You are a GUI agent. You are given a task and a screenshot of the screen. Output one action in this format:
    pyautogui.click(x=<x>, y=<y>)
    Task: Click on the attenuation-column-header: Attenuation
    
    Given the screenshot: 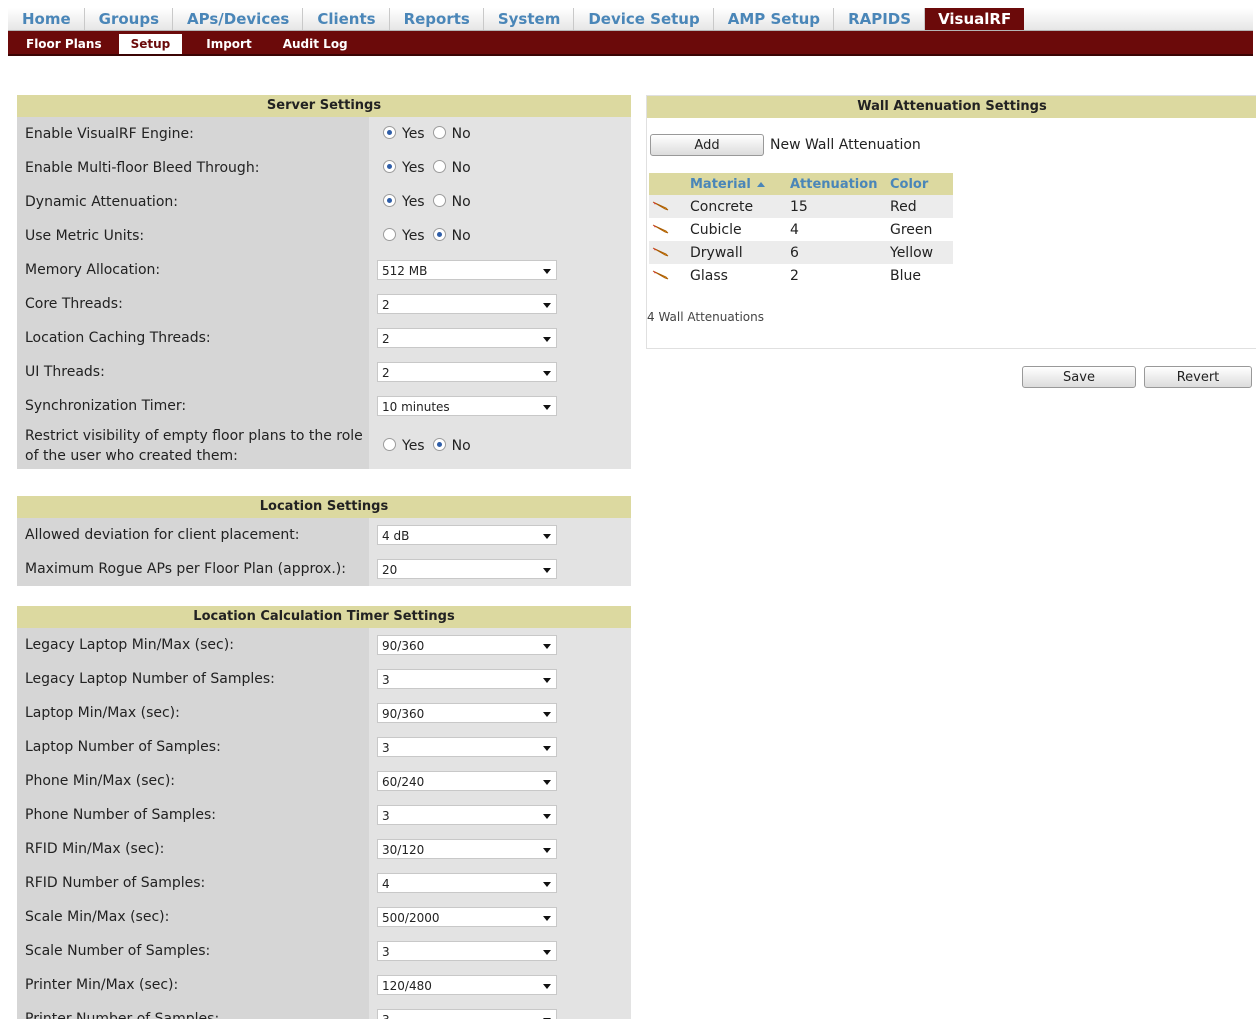 What is the action you would take?
    pyautogui.click(x=838, y=184)
    